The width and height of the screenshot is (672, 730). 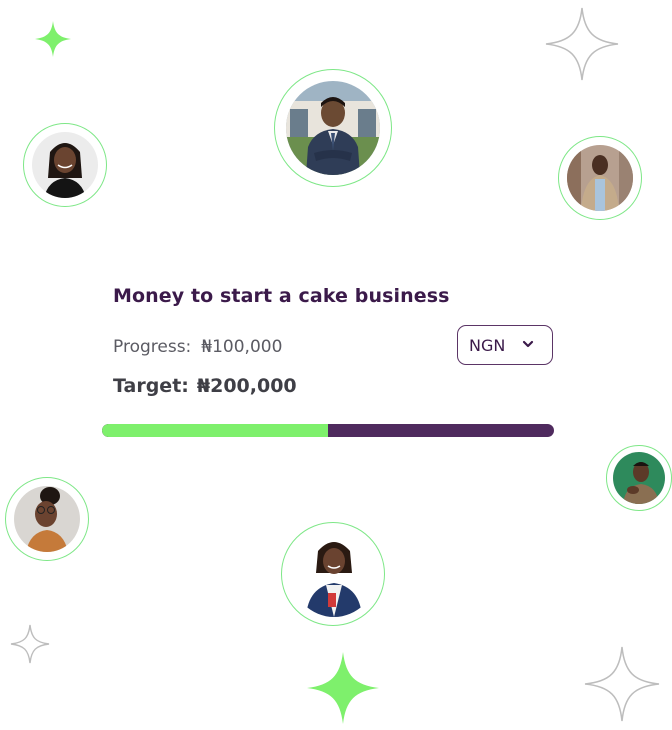 What do you see at coordinates (242, 347) in the screenshot?
I see `progress-amount: ₦100,000` at bounding box center [242, 347].